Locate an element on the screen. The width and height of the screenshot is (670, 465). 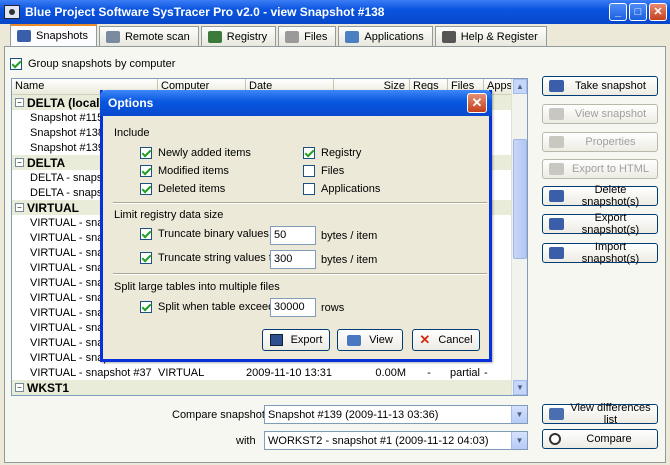
tab-remote-scan: Remote scan is located at coordinates (148, 36).